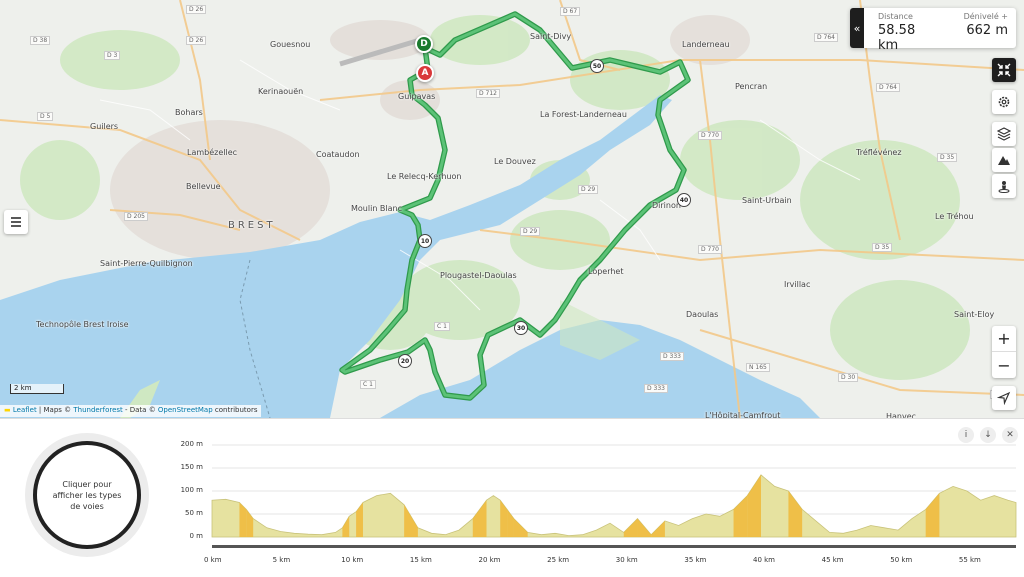 Image resolution: width=1024 pixels, height=577 pixels. I want to click on place-label: Daoulas, so click(702, 314).